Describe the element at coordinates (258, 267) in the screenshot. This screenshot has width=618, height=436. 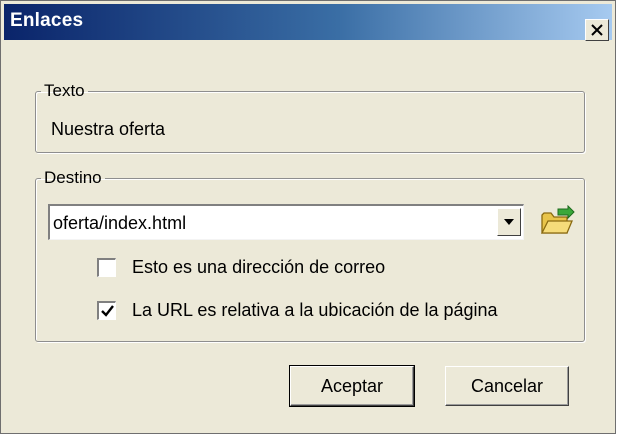
I see `email-address-label: Esto es una dirección de correo` at that location.